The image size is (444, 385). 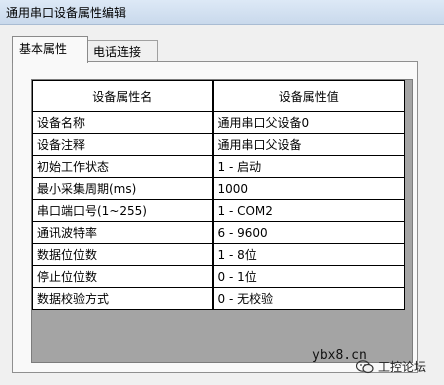 I want to click on table-row: 初始工作状态 1 - 启动, so click(x=218, y=166).